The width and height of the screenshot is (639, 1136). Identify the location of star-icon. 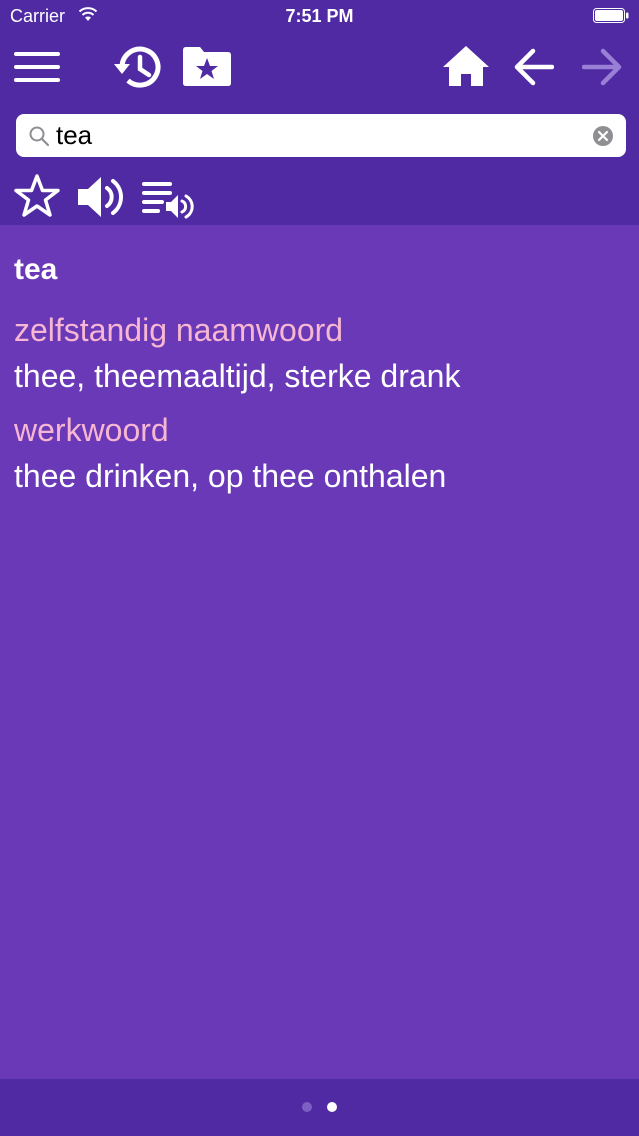
(37, 196).